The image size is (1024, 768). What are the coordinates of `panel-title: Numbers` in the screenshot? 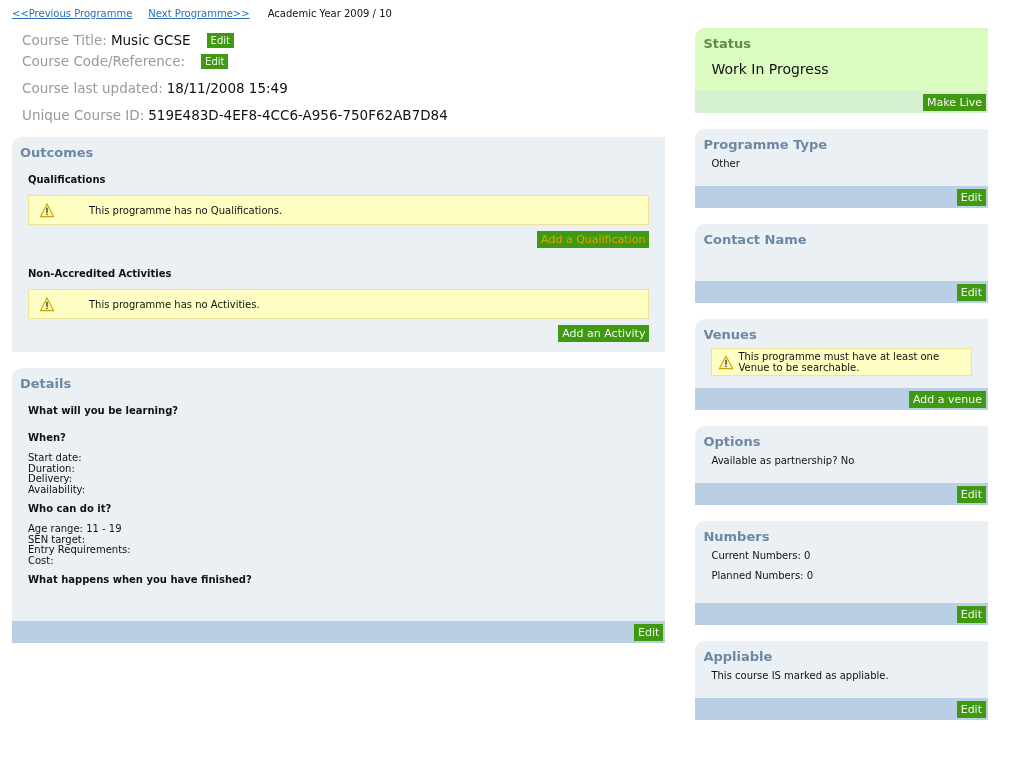 It's located at (736, 537).